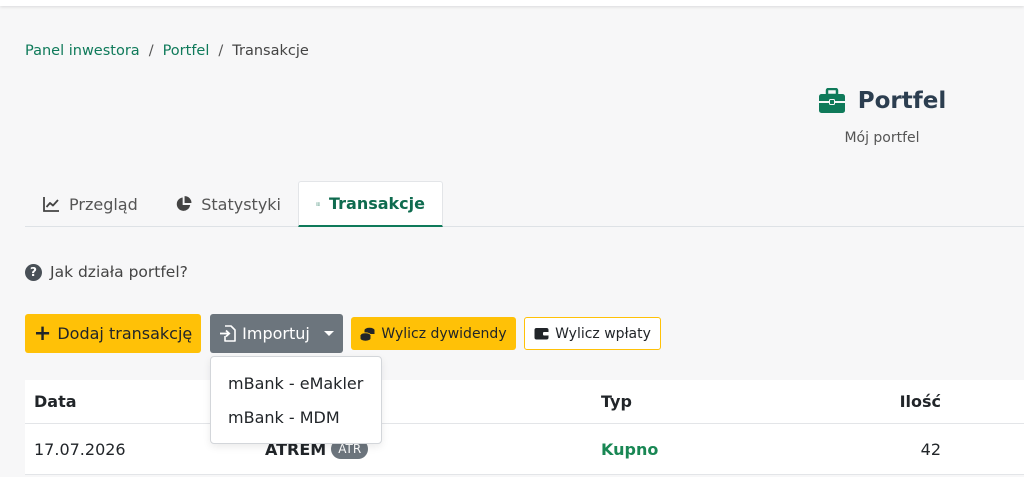  Describe the element at coordinates (296, 383) in the screenshot. I see `menu-item-mbank-emakler: mBank - eMakler` at that location.